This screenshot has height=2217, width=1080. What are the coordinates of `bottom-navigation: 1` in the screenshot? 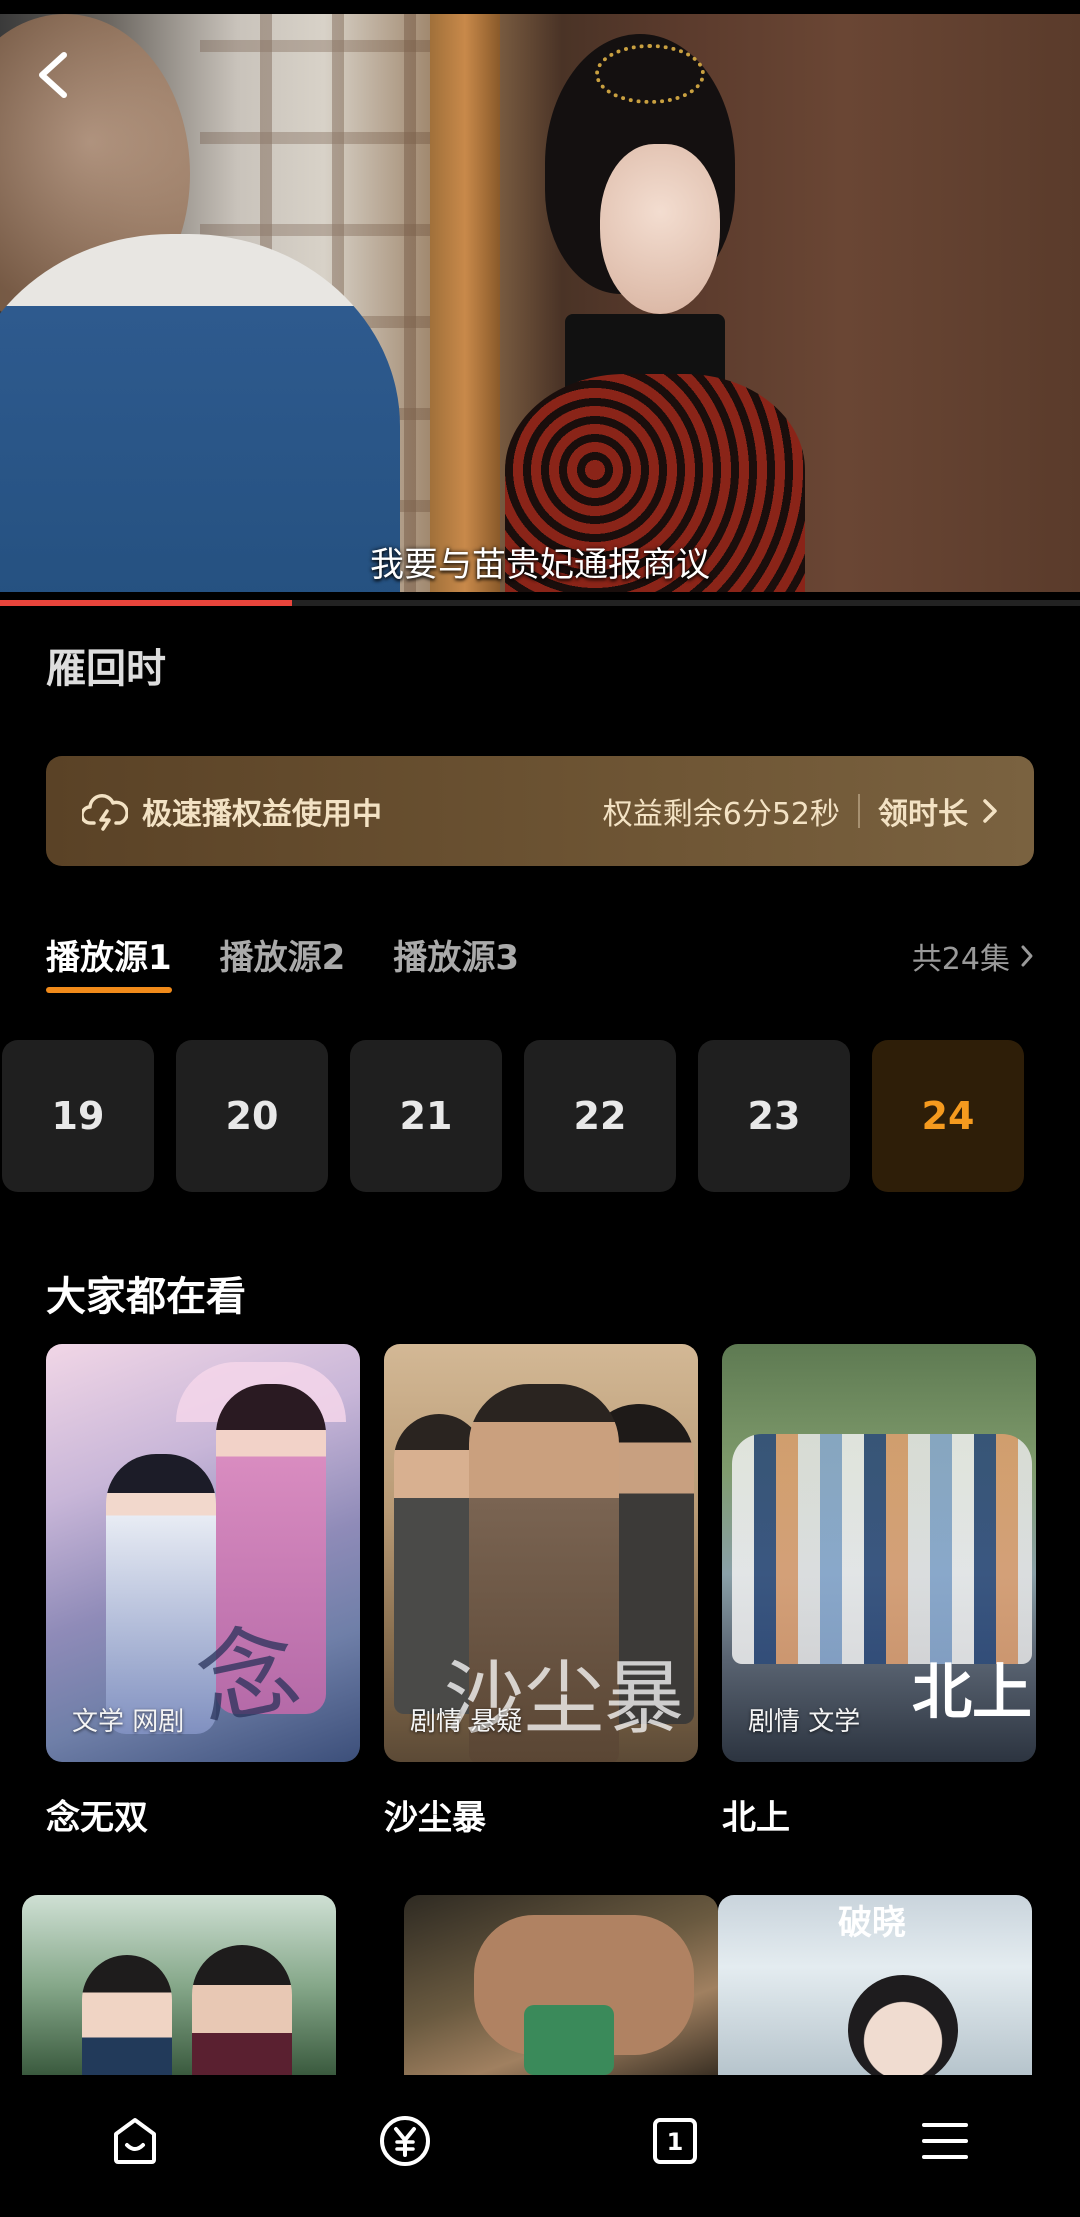 It's located at (540, 2146).